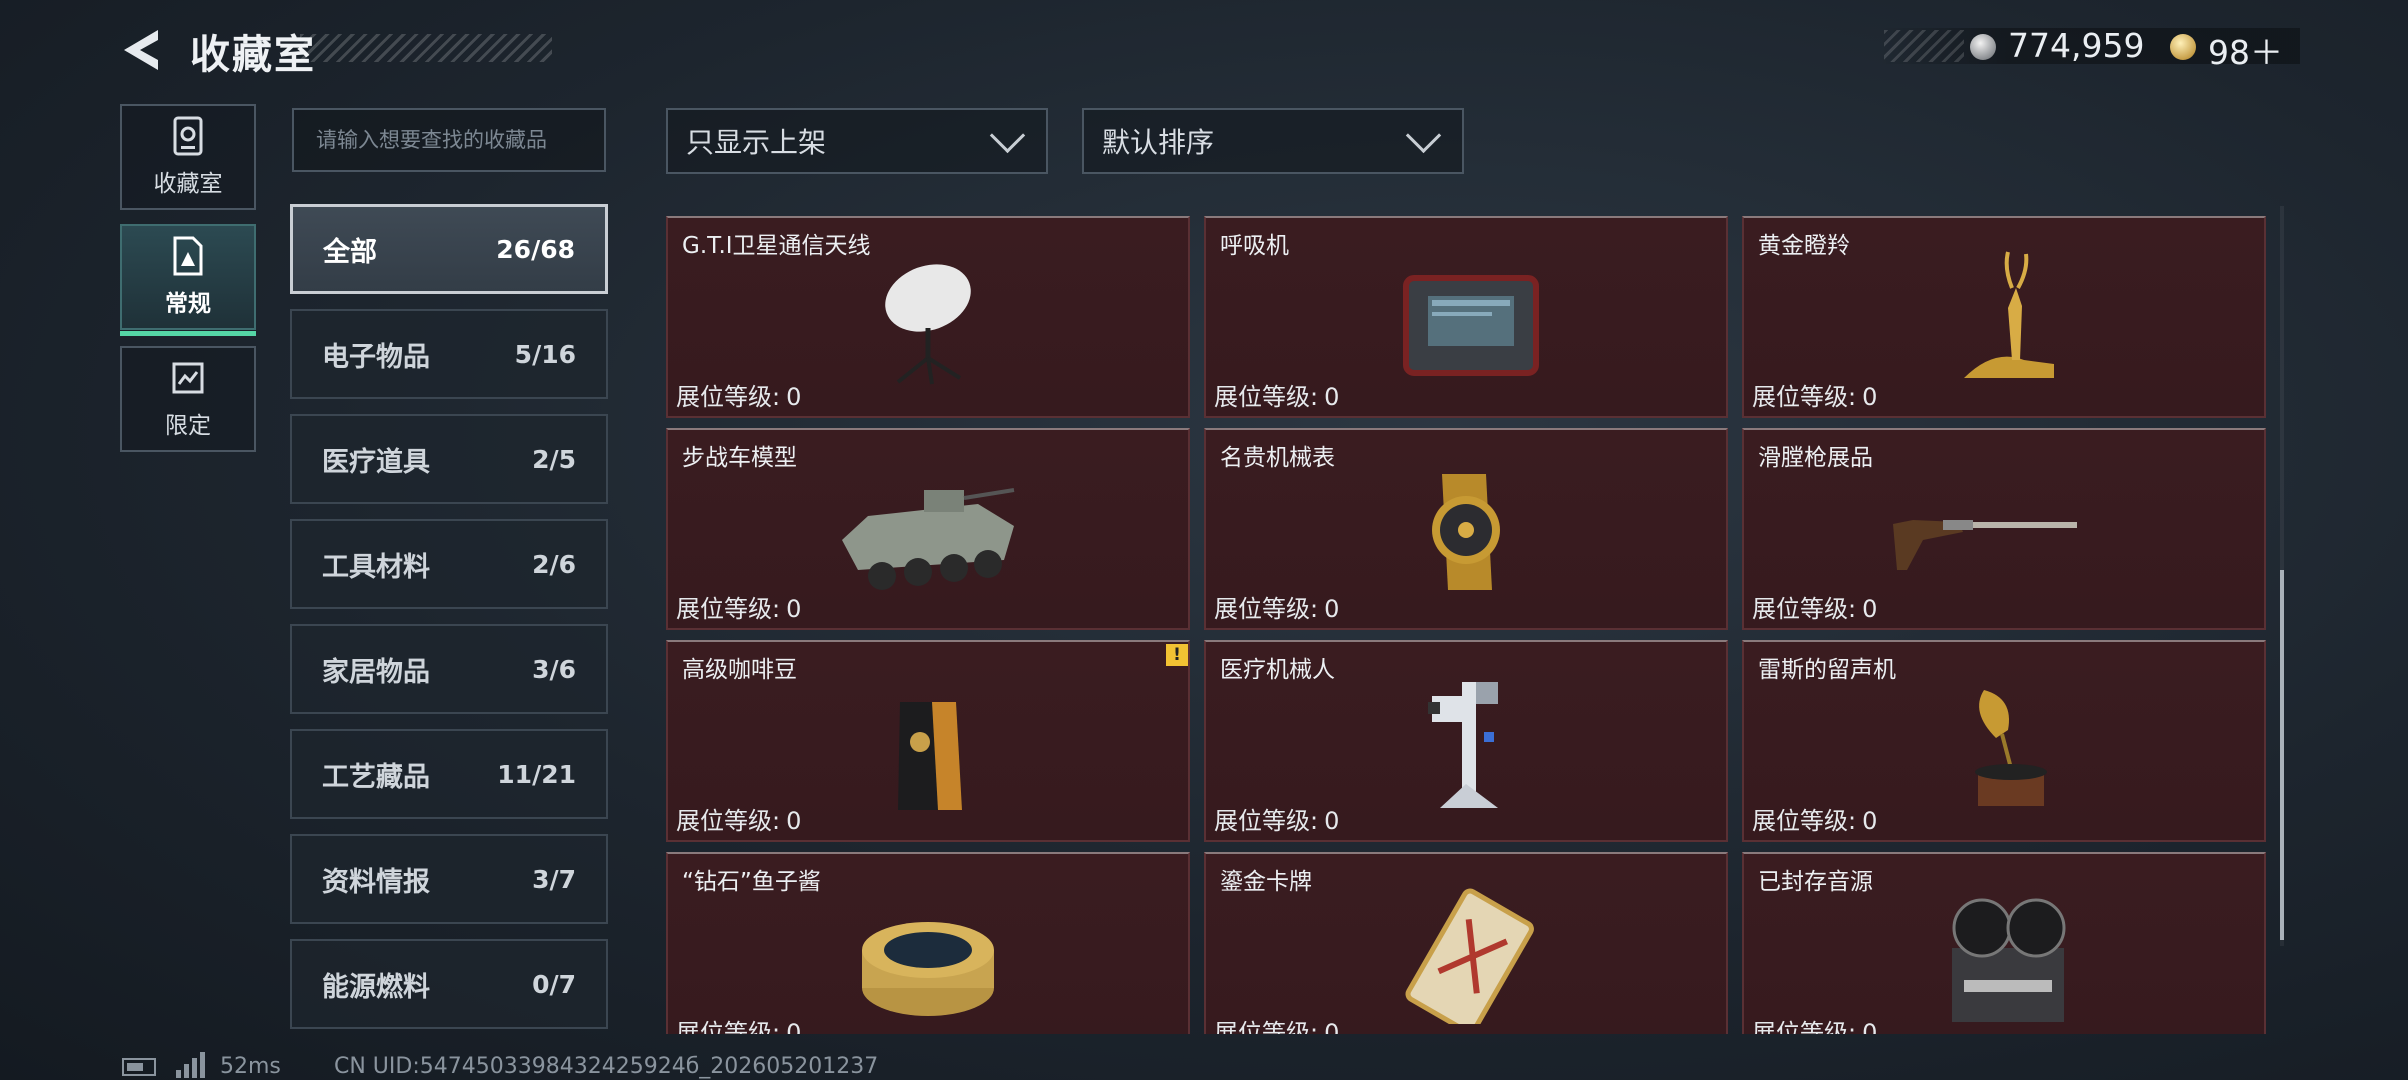 The image size is (2408, 1080). I want to click on category-label: 工具材料, so click(376, 567).